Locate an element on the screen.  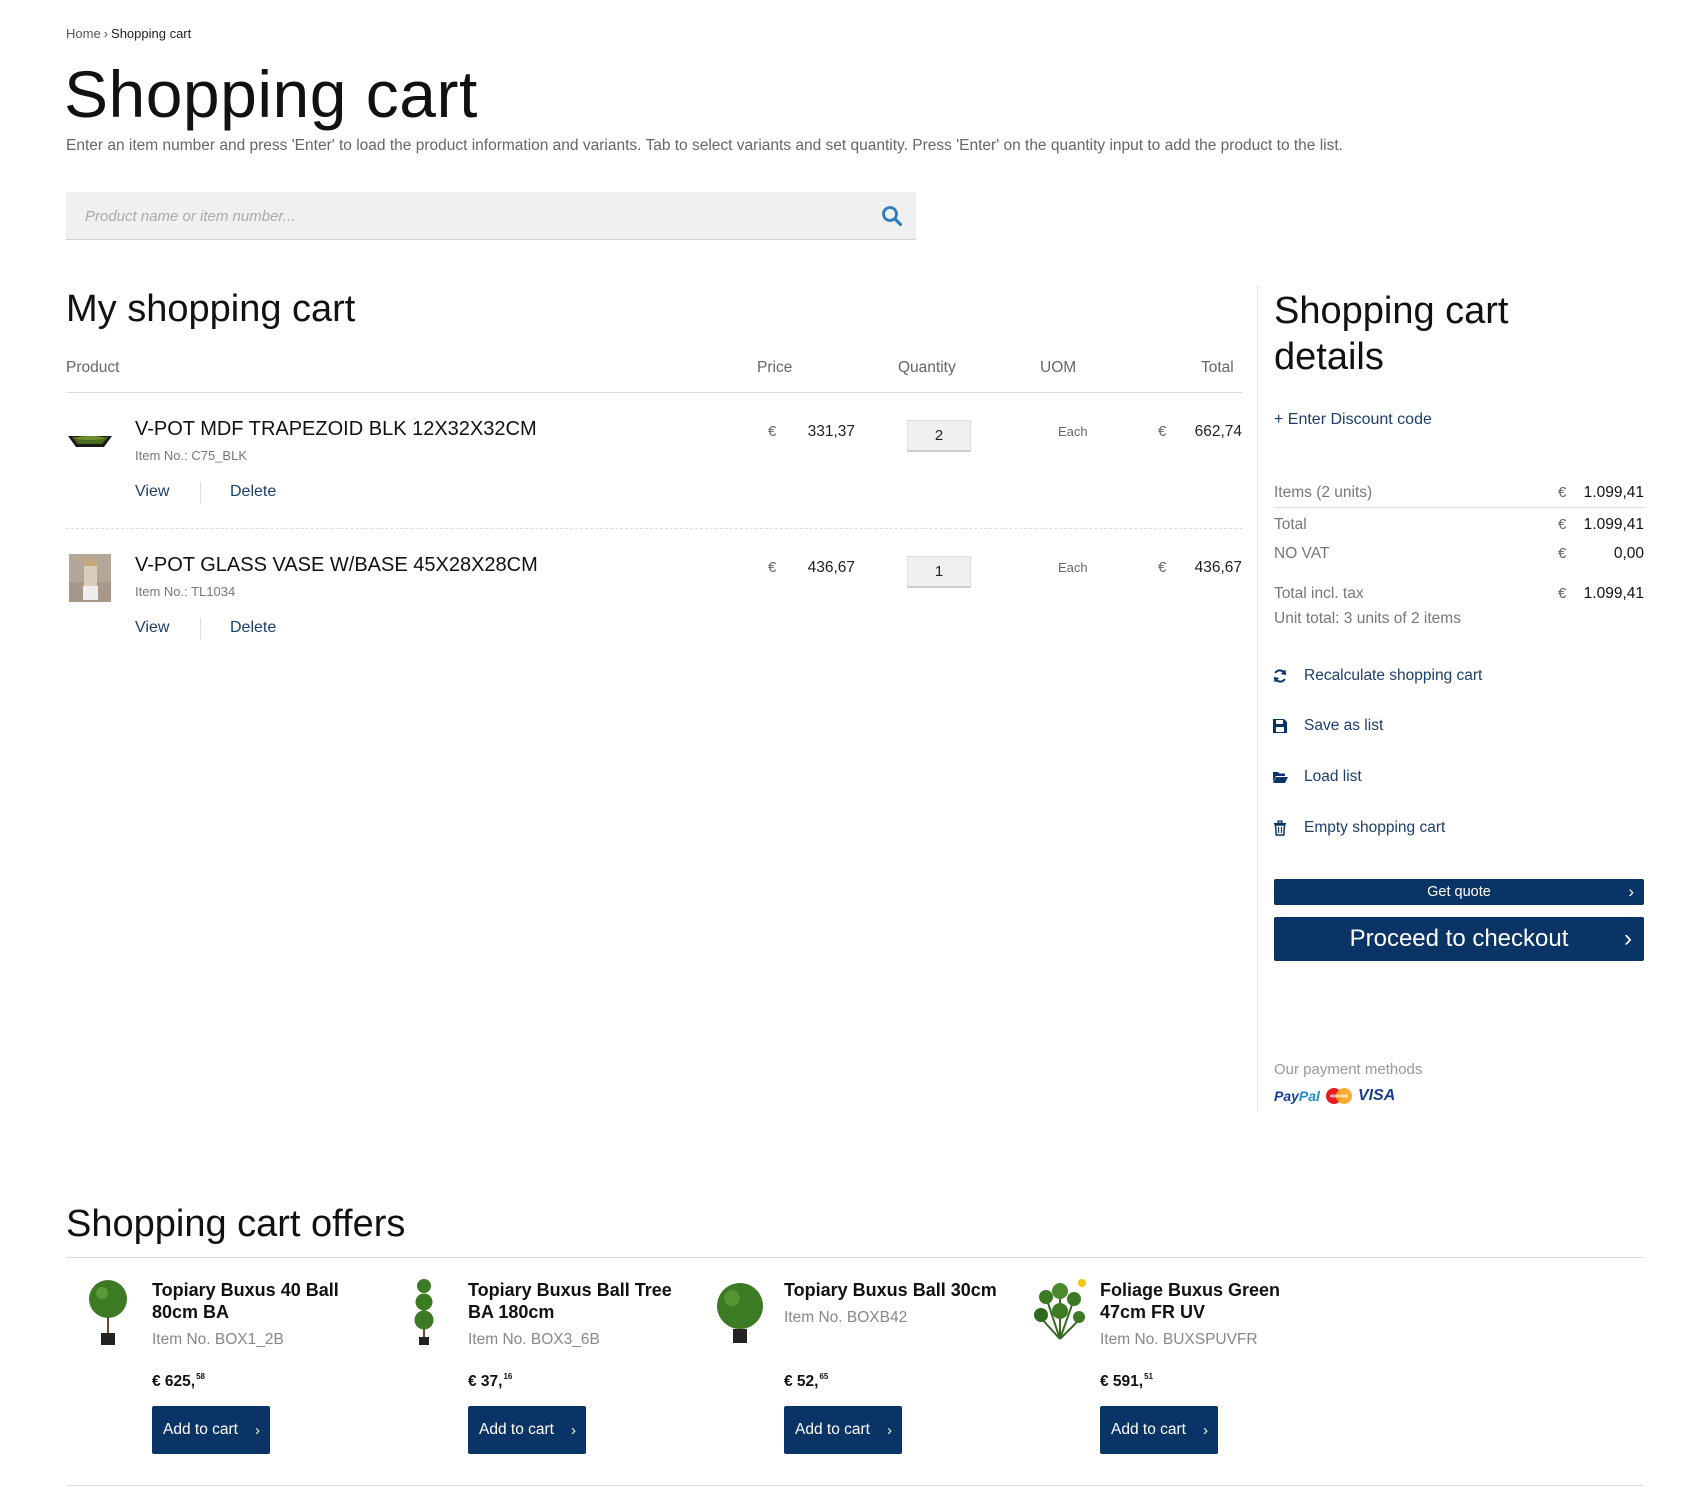
get-quote-label: Get quote is located at coordinates (1459, 892).